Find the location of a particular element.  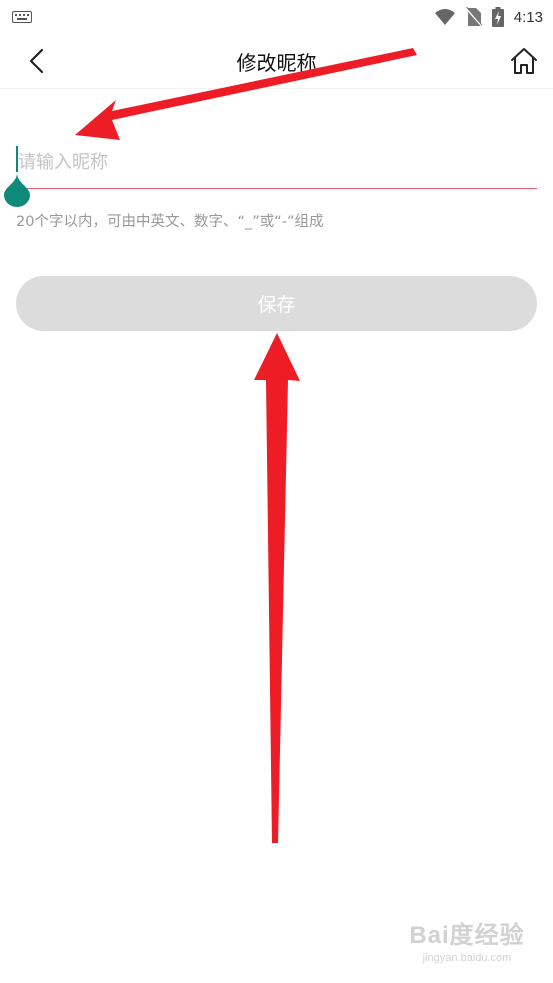

back-button is located at coordinates (39, 61).